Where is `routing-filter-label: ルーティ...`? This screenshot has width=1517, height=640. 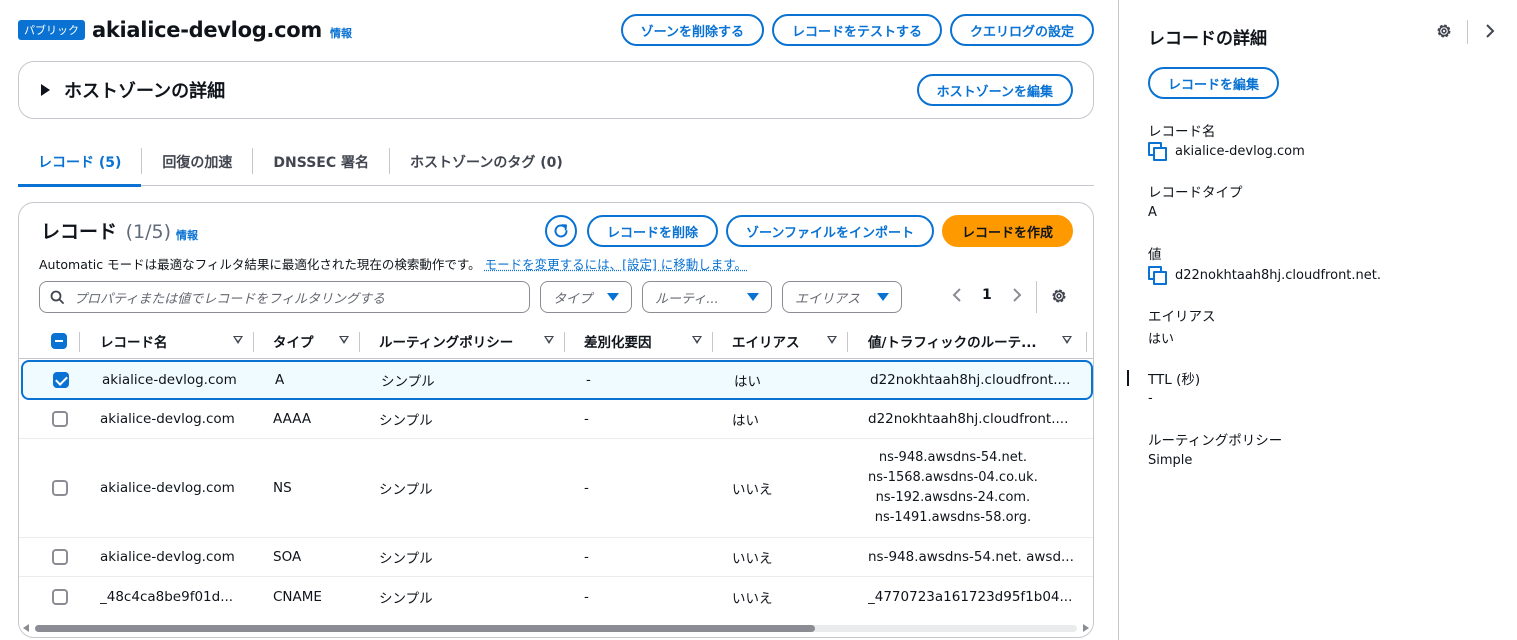
routing-filter-label: ルーティ... is located at coordinates (687, 299).